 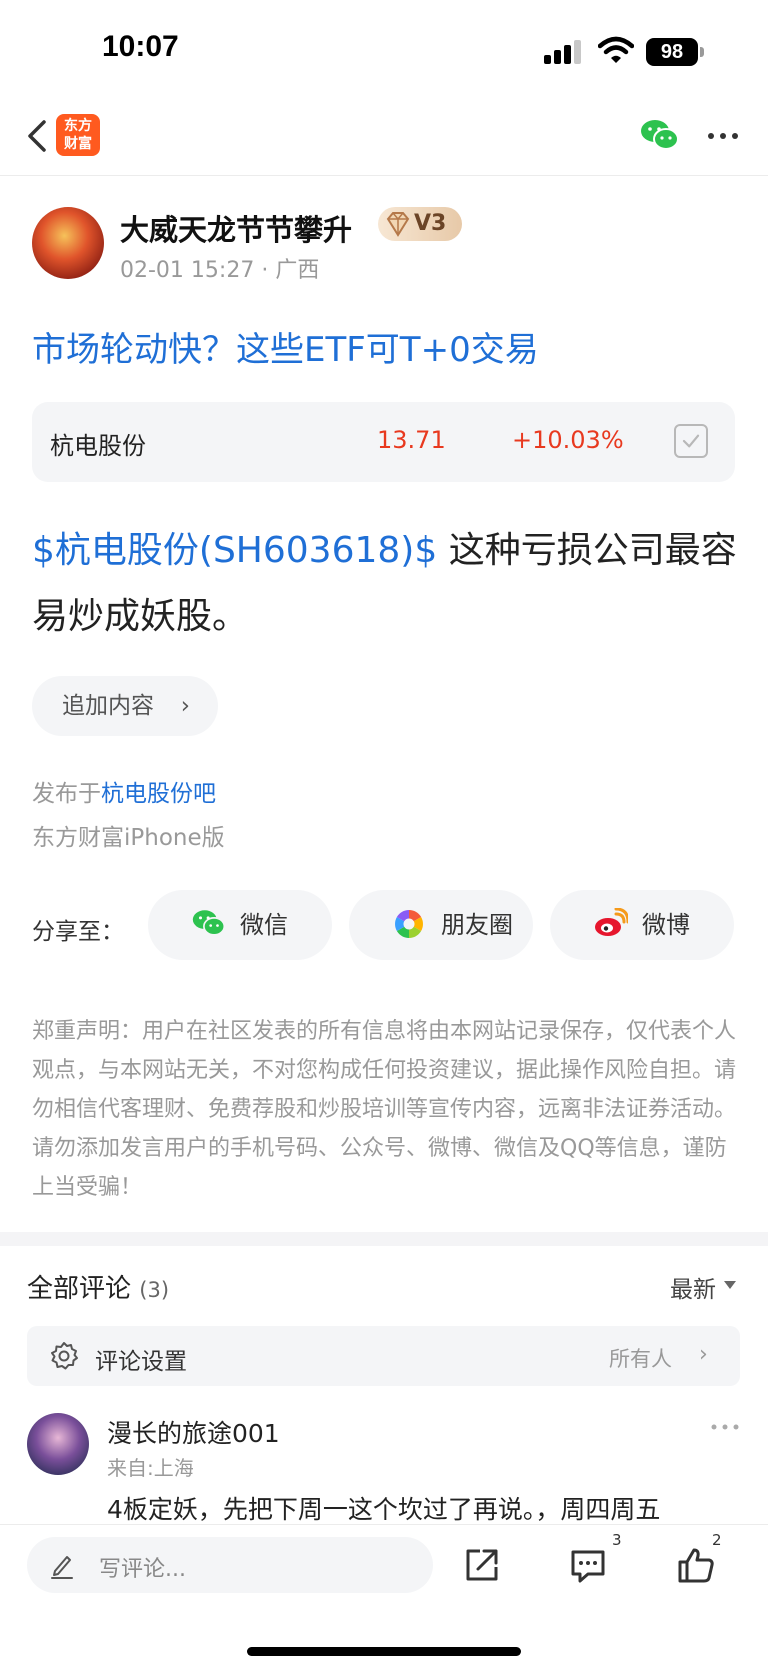 I want to click on comment-settings-label: 评论设置, so click(x=141, y=1362).